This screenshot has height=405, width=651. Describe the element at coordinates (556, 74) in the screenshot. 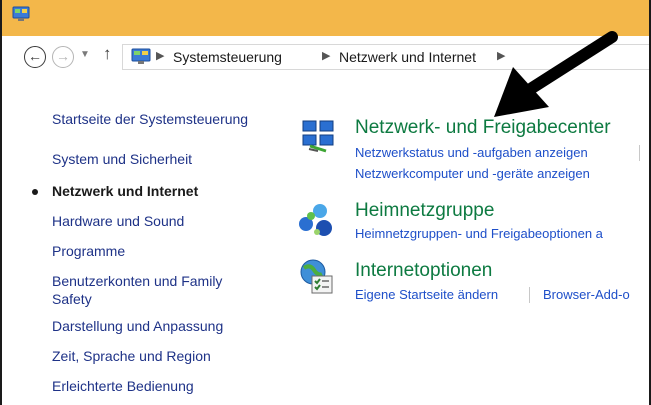

I see `annotation-arrow` at that location.